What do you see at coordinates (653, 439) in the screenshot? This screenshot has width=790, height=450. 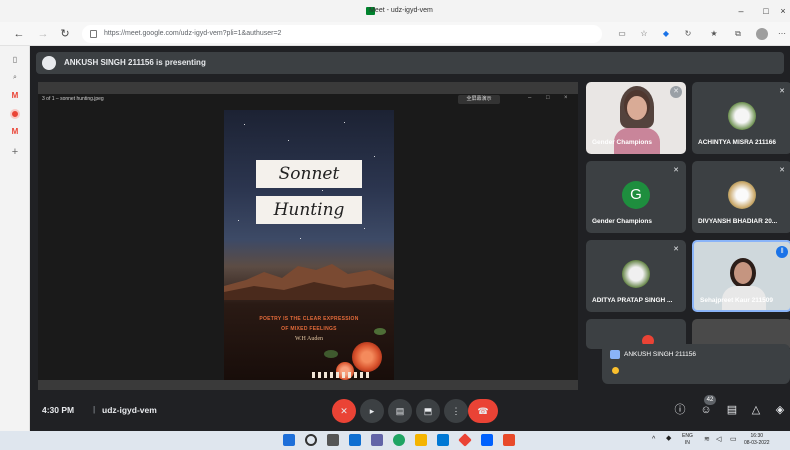 I see `tray-chevron-icon: ^` at bounding box center [653, 439].